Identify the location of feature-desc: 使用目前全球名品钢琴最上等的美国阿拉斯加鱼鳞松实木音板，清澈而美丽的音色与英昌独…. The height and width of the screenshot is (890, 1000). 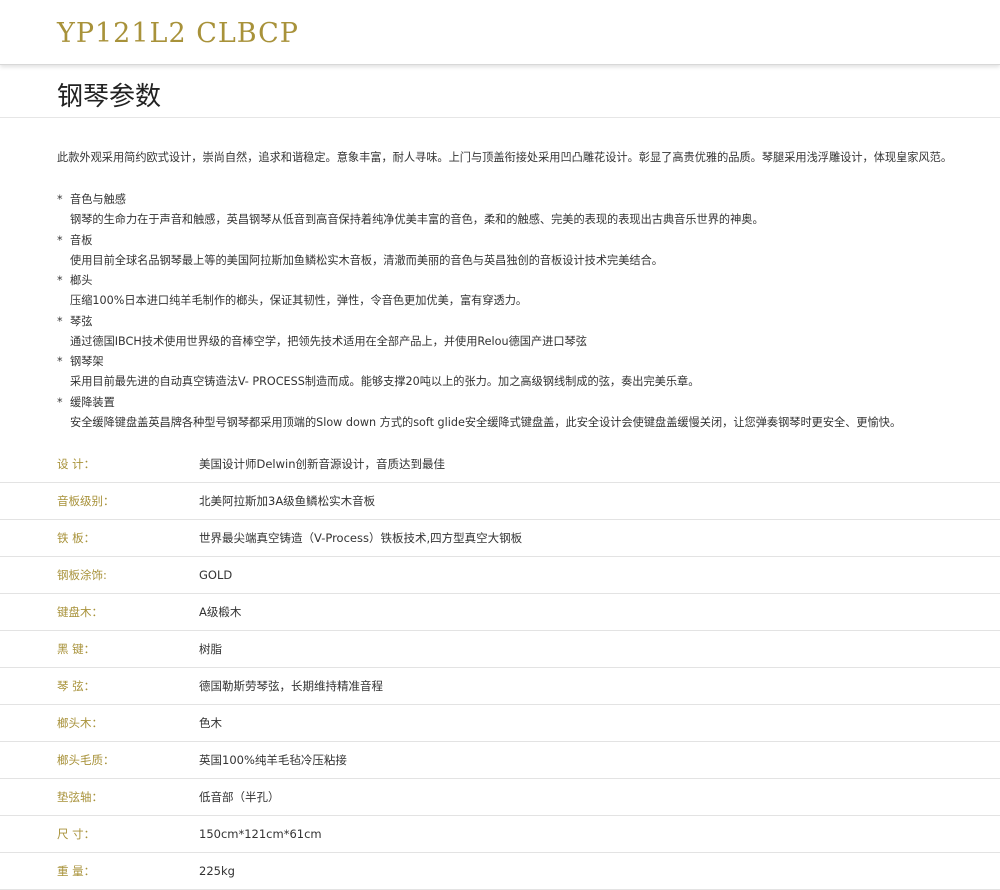
(366, 260).